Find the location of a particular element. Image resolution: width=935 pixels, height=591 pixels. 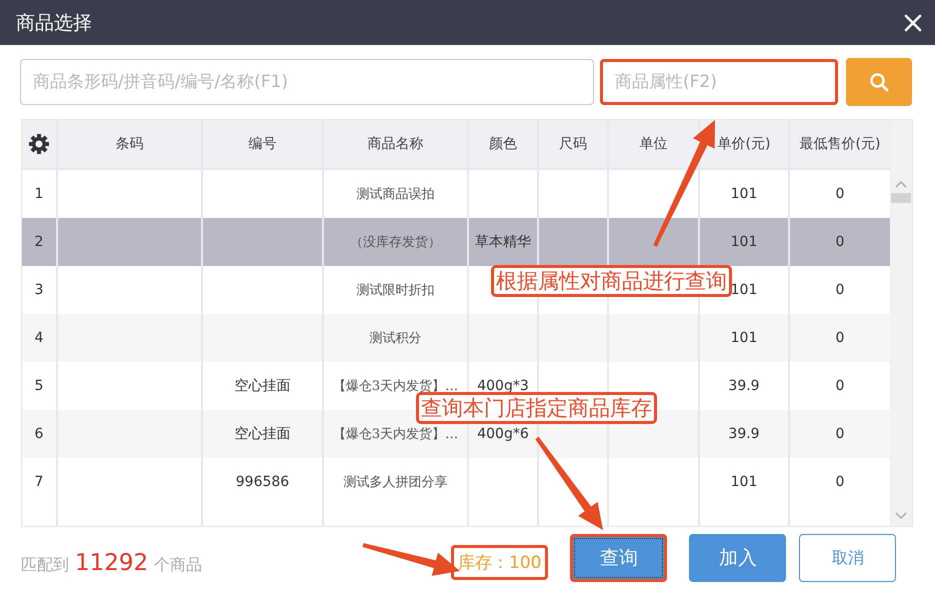

column-header: 商品名称 is located at coordinates (396, 144).